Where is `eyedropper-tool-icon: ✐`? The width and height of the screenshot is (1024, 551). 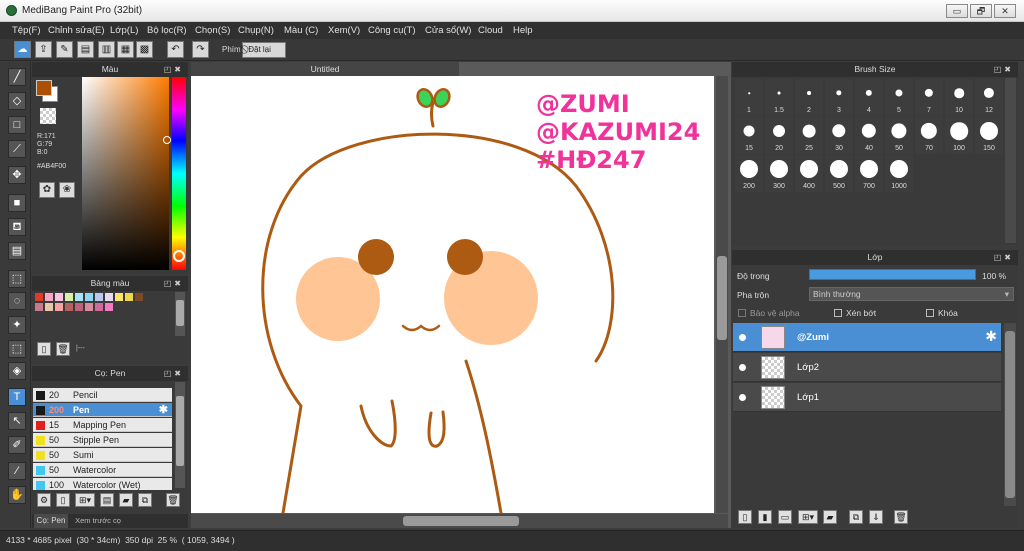 eyedropper-tool-icon: ✐ is located at coordinates (17, 445).